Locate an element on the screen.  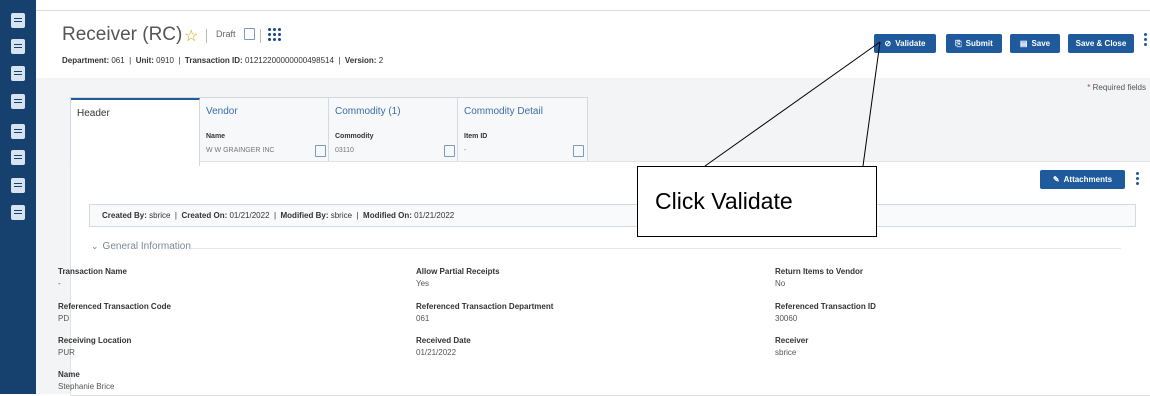
field-transaction-name: Transaction Name - is located at coordinates (92, 277).